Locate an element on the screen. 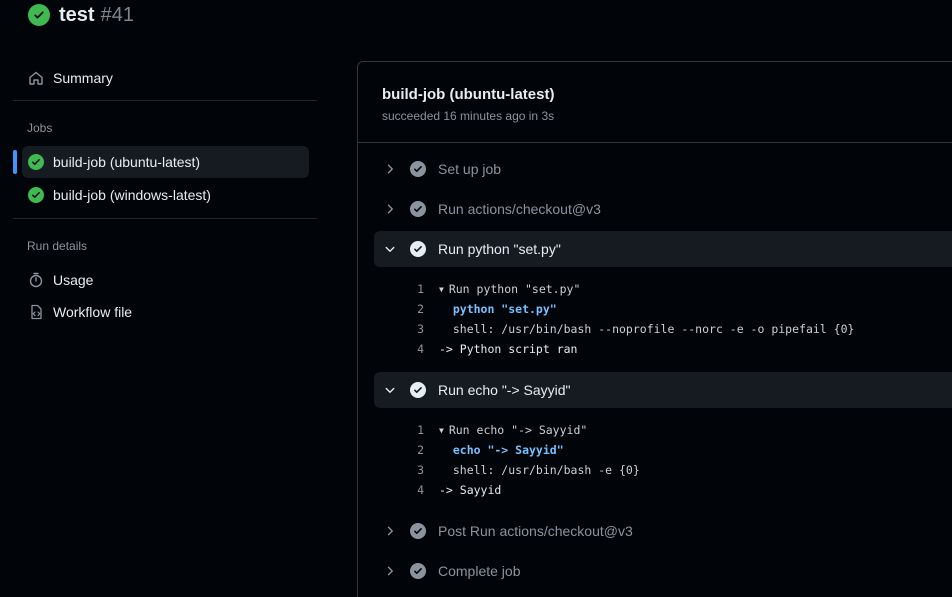  sidebar-item-label: build-job (windows-latest) is located at coordinates (132, 195).